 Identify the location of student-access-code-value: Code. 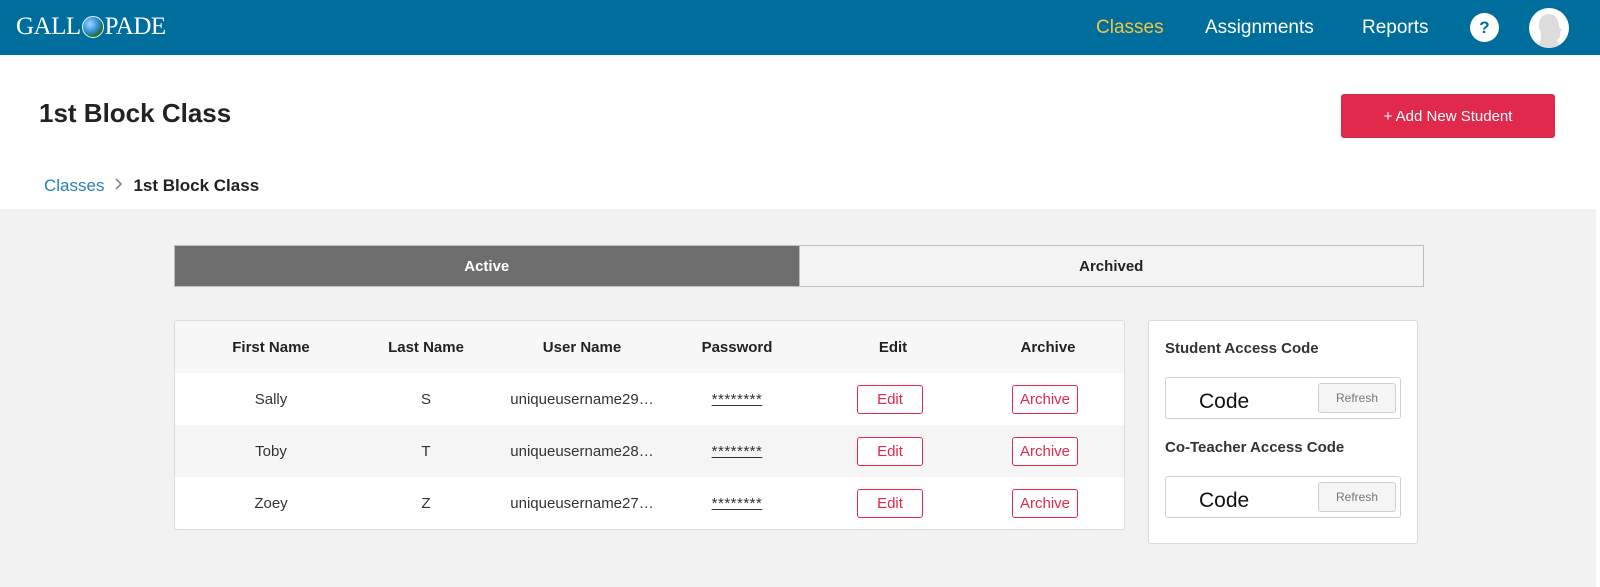
(1224, 401).